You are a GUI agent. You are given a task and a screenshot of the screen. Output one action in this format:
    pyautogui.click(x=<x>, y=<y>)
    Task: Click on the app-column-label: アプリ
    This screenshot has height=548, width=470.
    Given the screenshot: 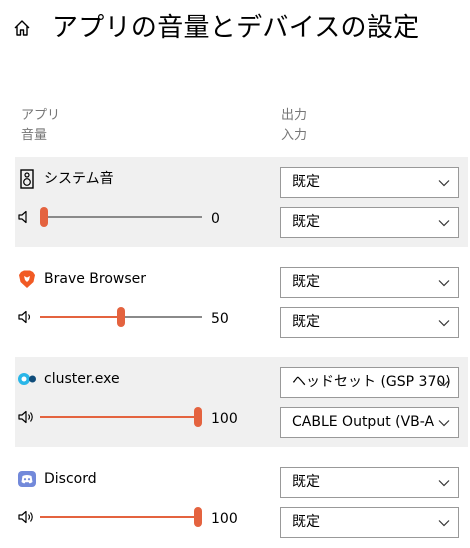 What is the action you would take?
    pyautogui.click(x=41, y=115)
    